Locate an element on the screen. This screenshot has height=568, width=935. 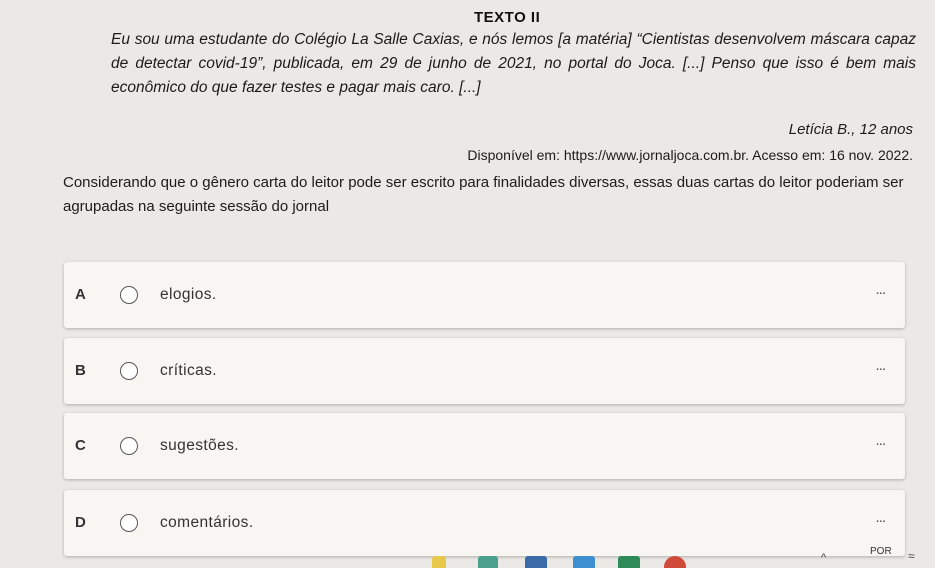
option-label: comentários. is located at coordinates (207, 522).